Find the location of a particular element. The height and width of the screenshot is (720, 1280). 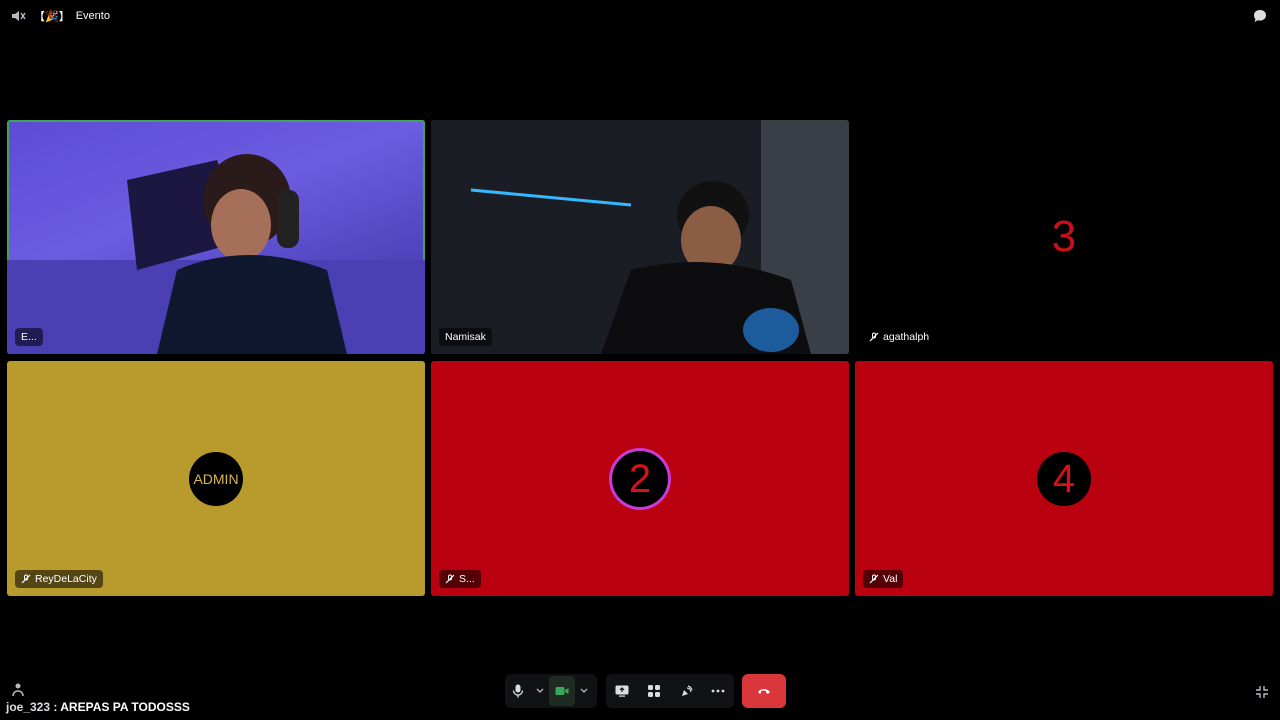

avatar-text: 2 is located at coordinates (640, 478).